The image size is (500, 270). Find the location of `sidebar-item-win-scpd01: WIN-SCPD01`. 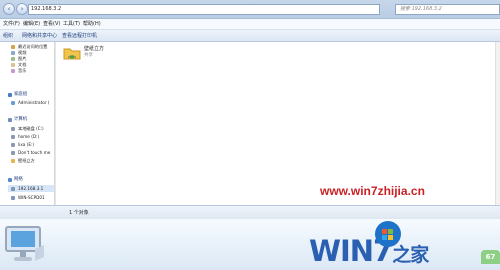

sidebar-item-win-scpd01: WIN-SCPD01 is located at coordinates (31, 198).